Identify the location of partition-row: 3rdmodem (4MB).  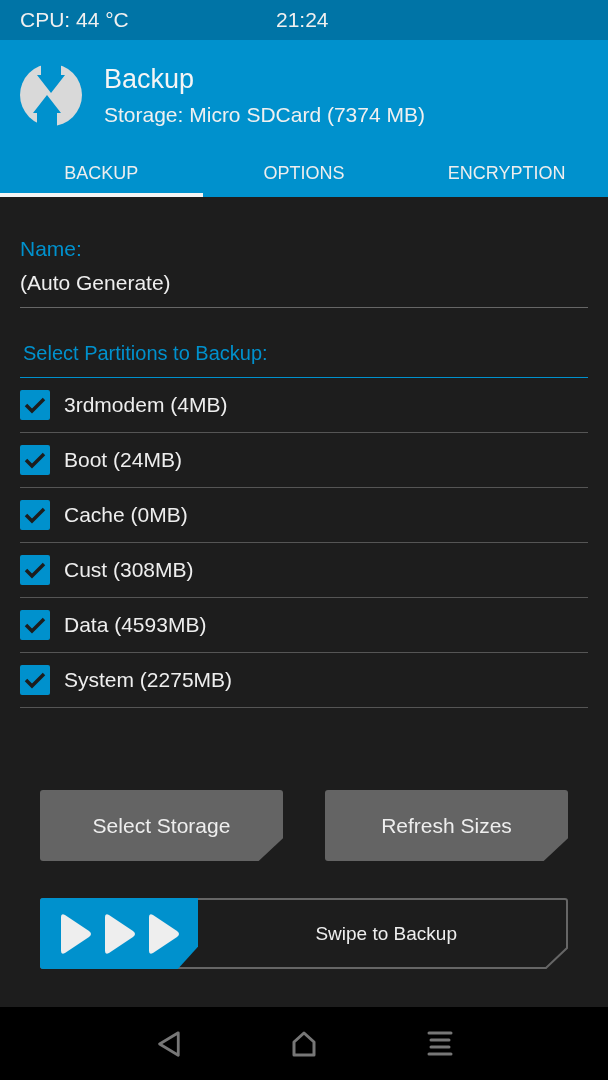
(304, 405).